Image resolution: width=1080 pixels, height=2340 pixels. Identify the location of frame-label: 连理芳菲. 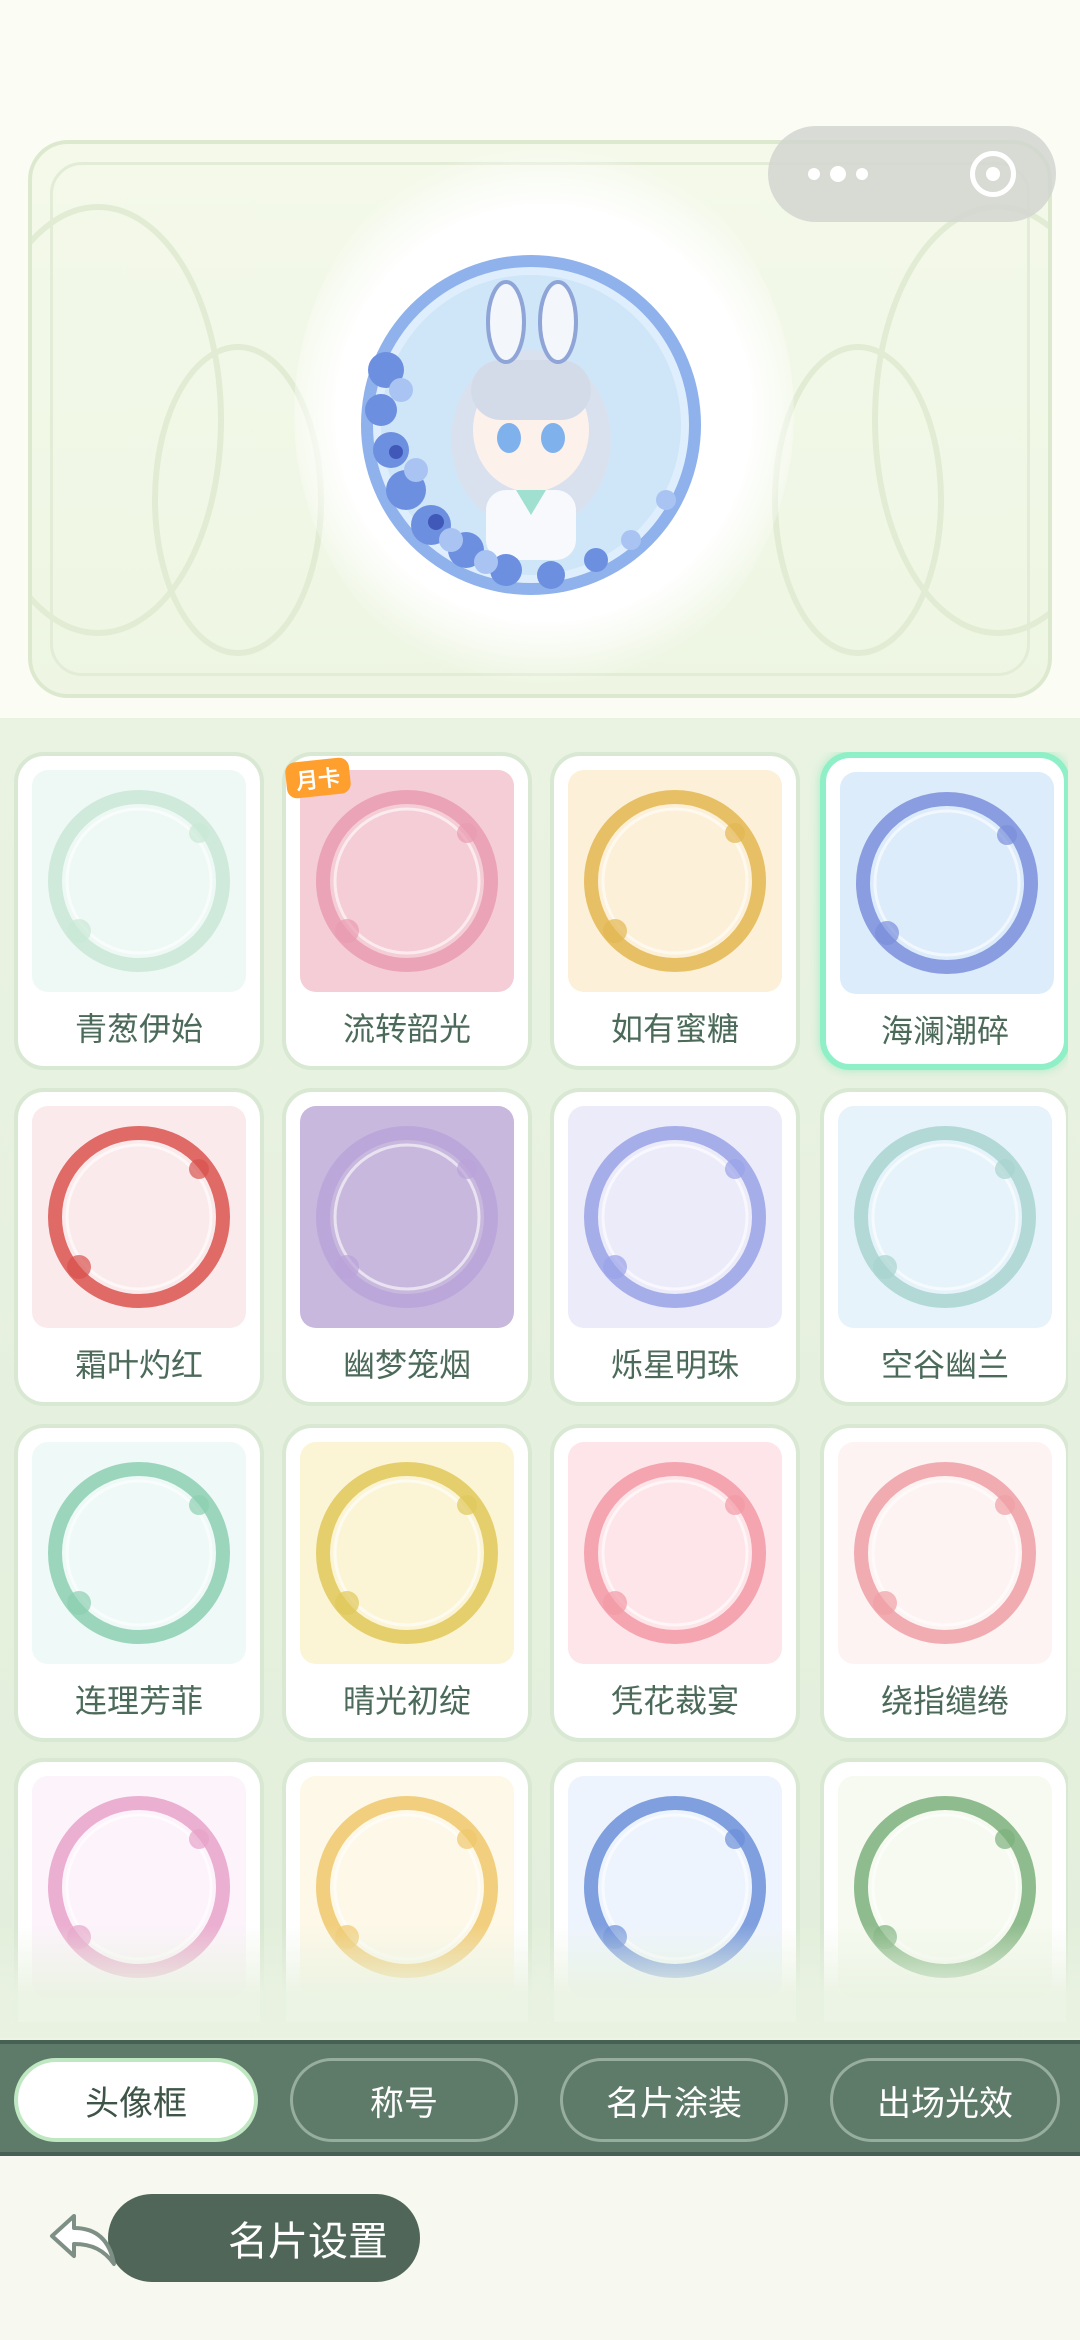
(138, 1701).